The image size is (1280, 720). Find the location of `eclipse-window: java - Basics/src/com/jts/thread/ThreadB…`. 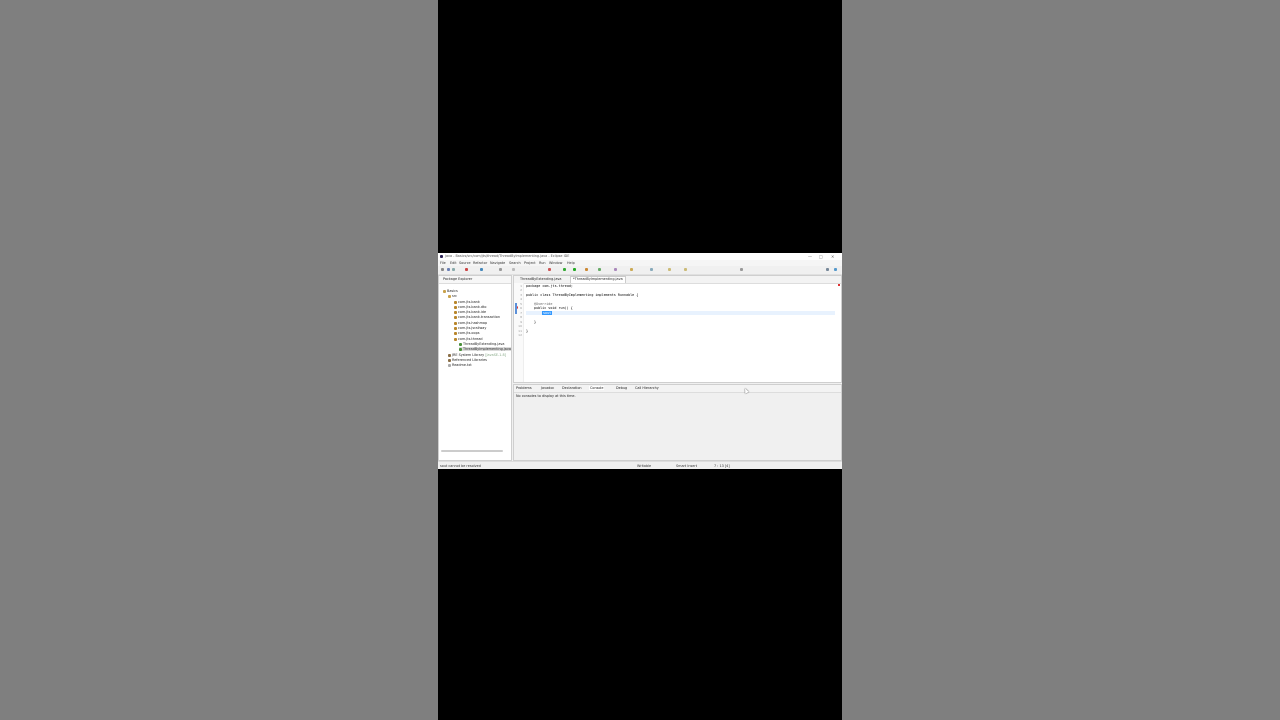

eclipse-window: java - Basics/src/com/jts/thread/ThreadB… is located at coordinates (640, 361).